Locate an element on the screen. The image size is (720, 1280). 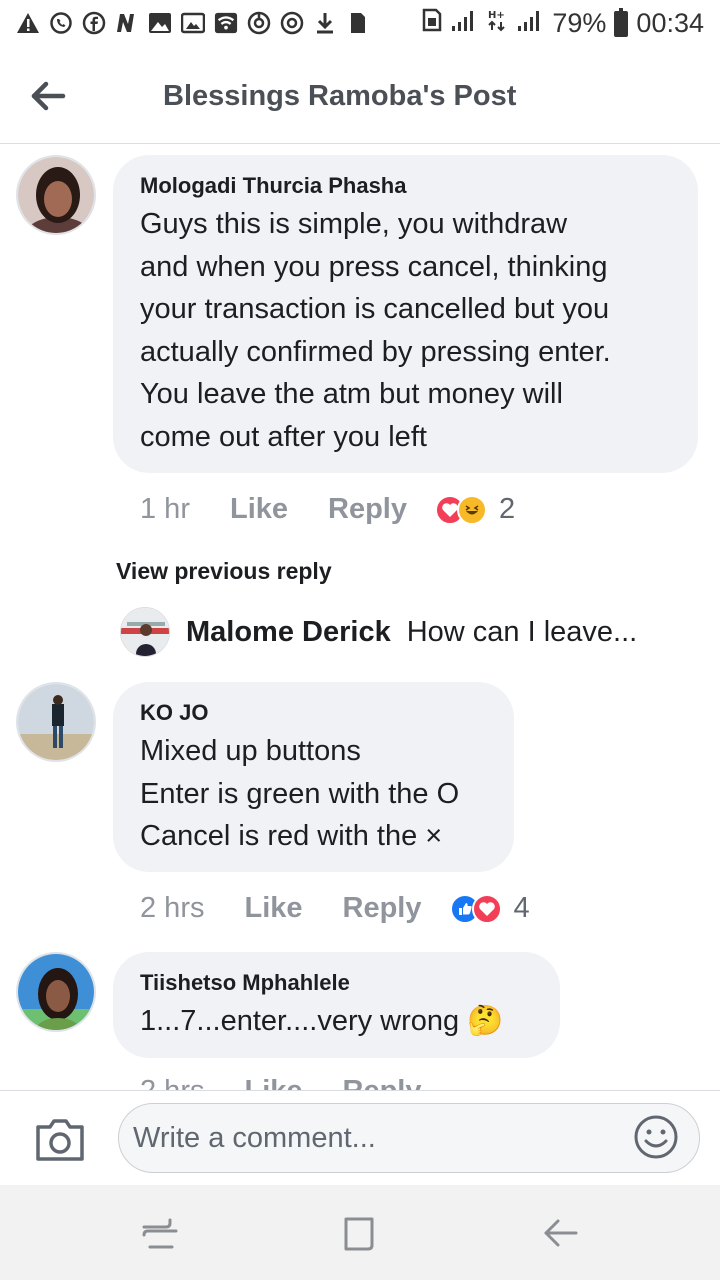
battery-icon is located at coordinates (621, 22).